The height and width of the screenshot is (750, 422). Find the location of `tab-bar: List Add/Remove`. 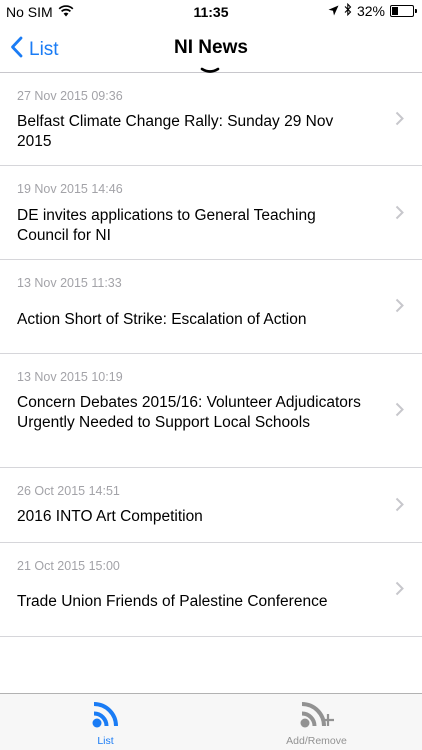

tab-bar: List Add/Remove is located at coordinates (211, 721).